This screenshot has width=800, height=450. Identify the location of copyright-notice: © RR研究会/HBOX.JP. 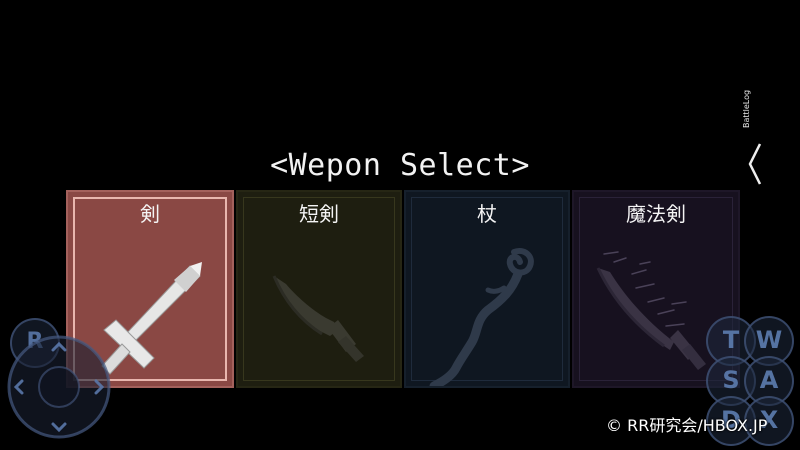
(687, 425).